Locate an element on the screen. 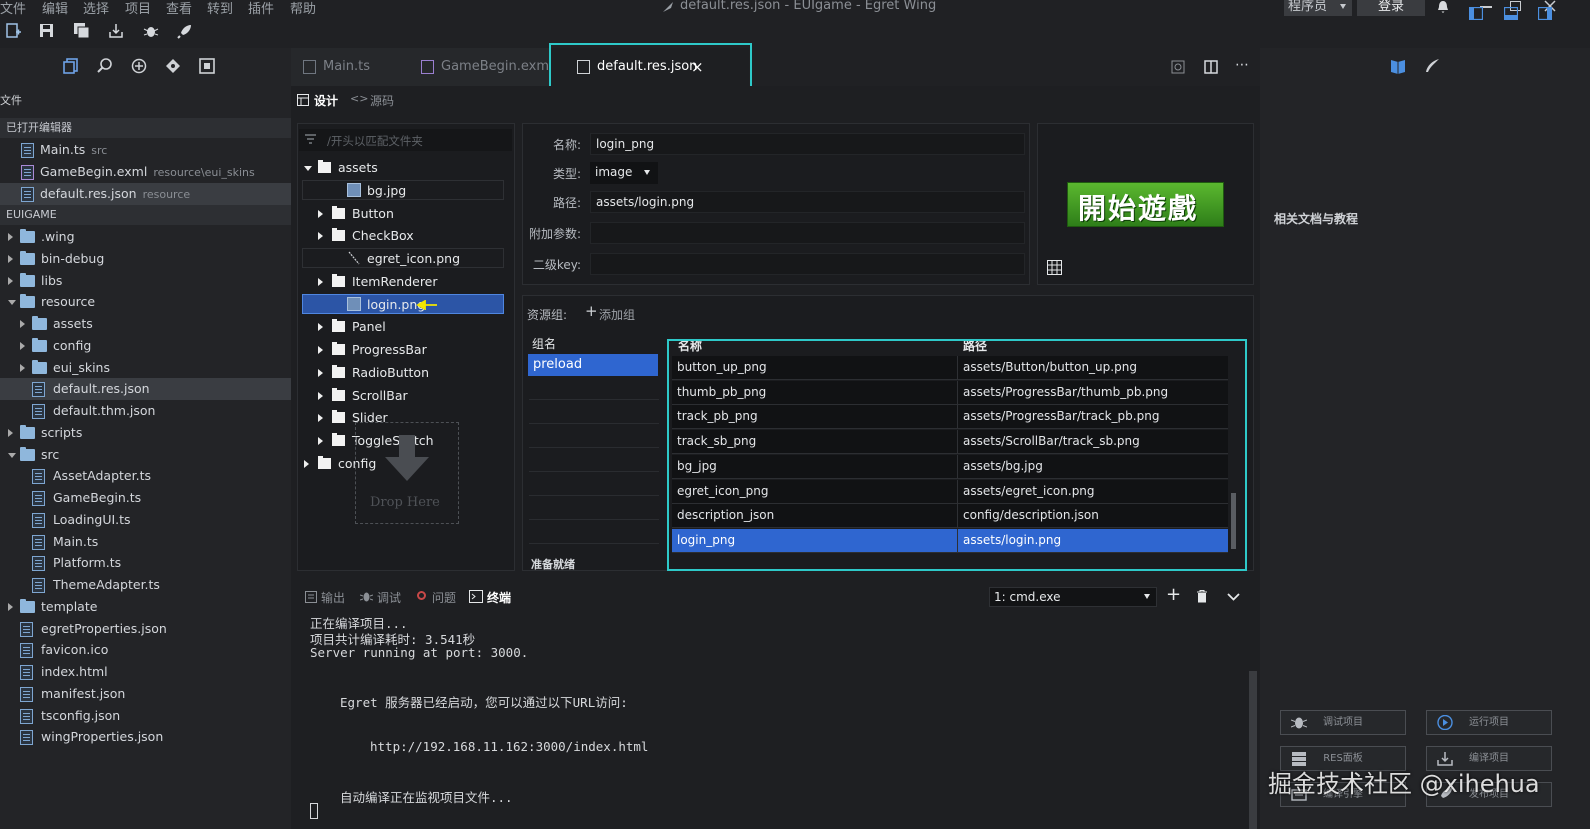  tree-item-scripts: scripts is located at coordinates (145, 433).